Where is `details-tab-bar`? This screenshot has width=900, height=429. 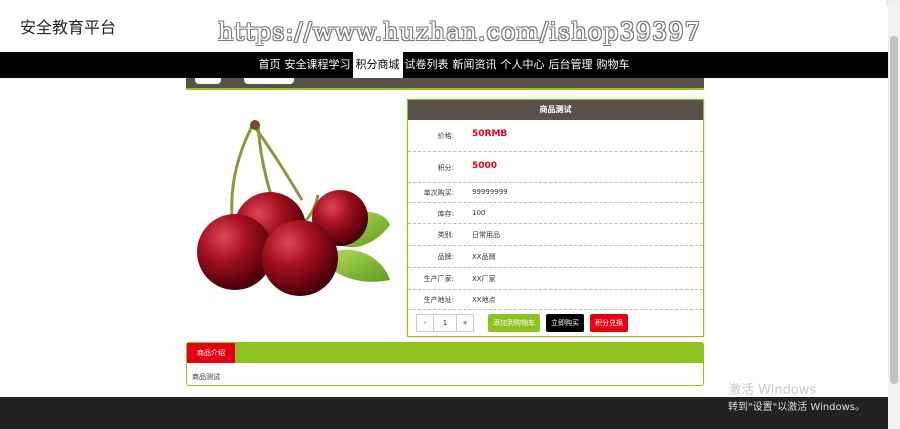
details-tab-bar is located at coordinates (445, 353).